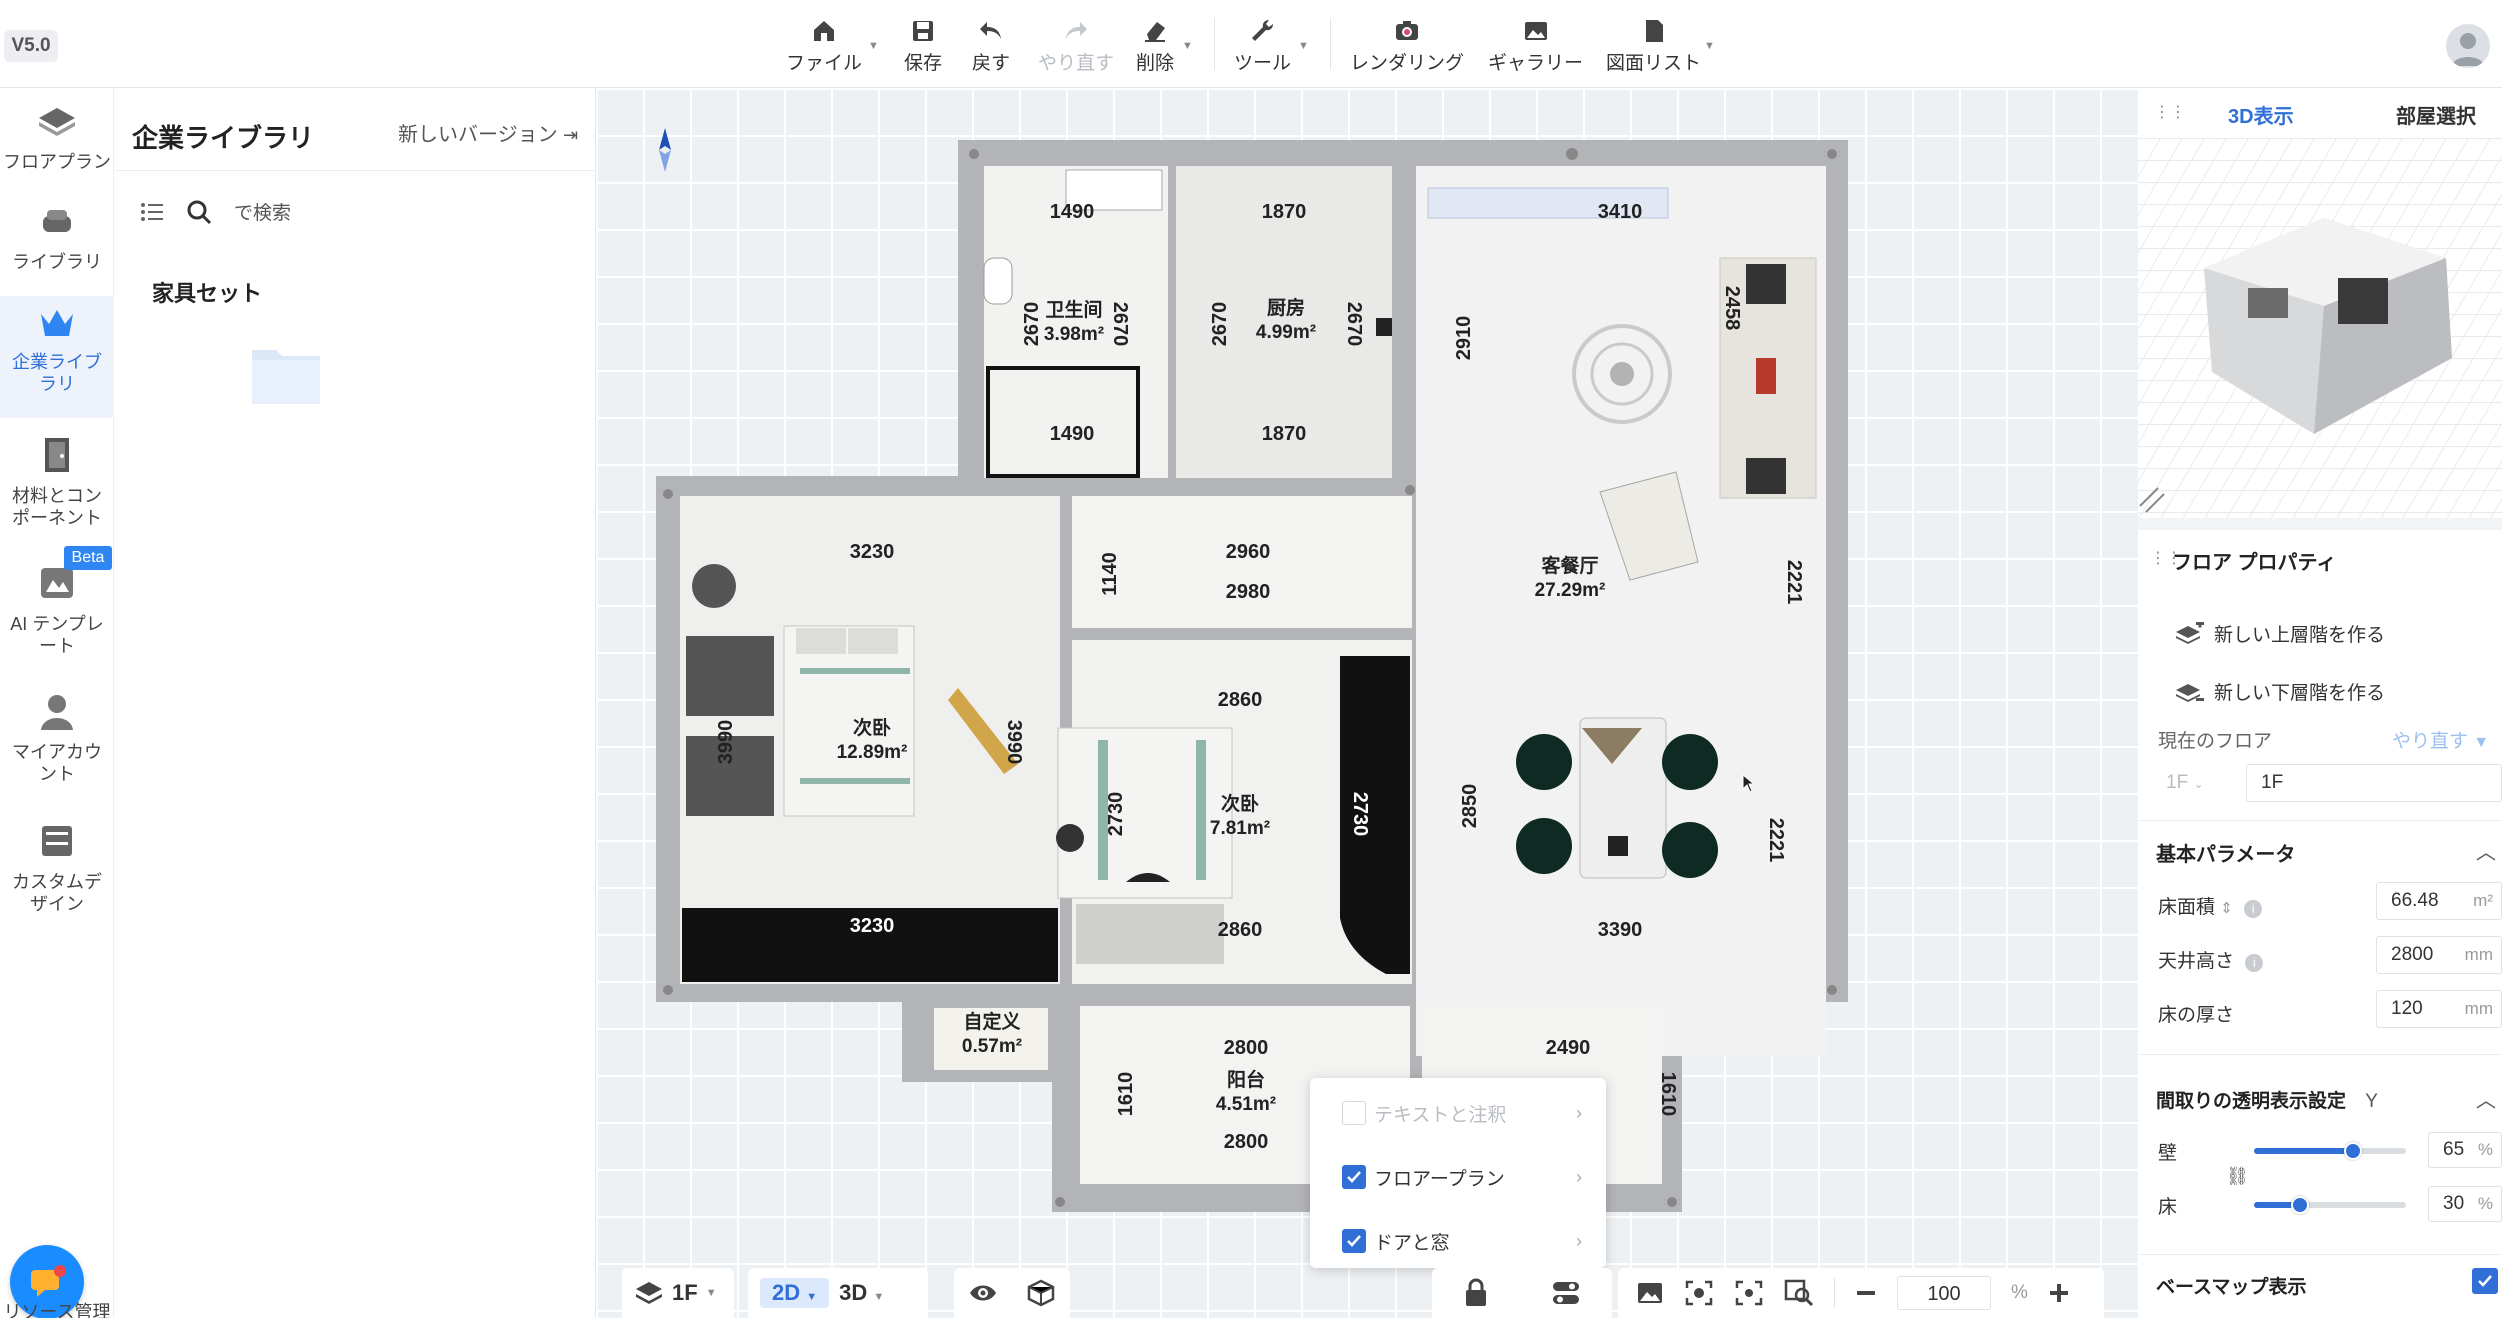 Image resolution: width=2502 pixels, height=1318 pixels. What do you see at coordinates (983, 1293) in the screenshot?
I see `eye-icon` at bounding box center [983, 1293].